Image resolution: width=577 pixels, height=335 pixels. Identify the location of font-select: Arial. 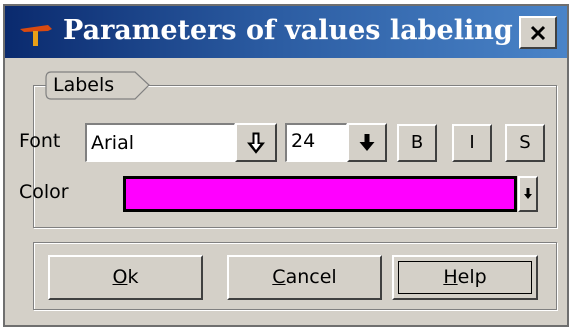
(160, 142).